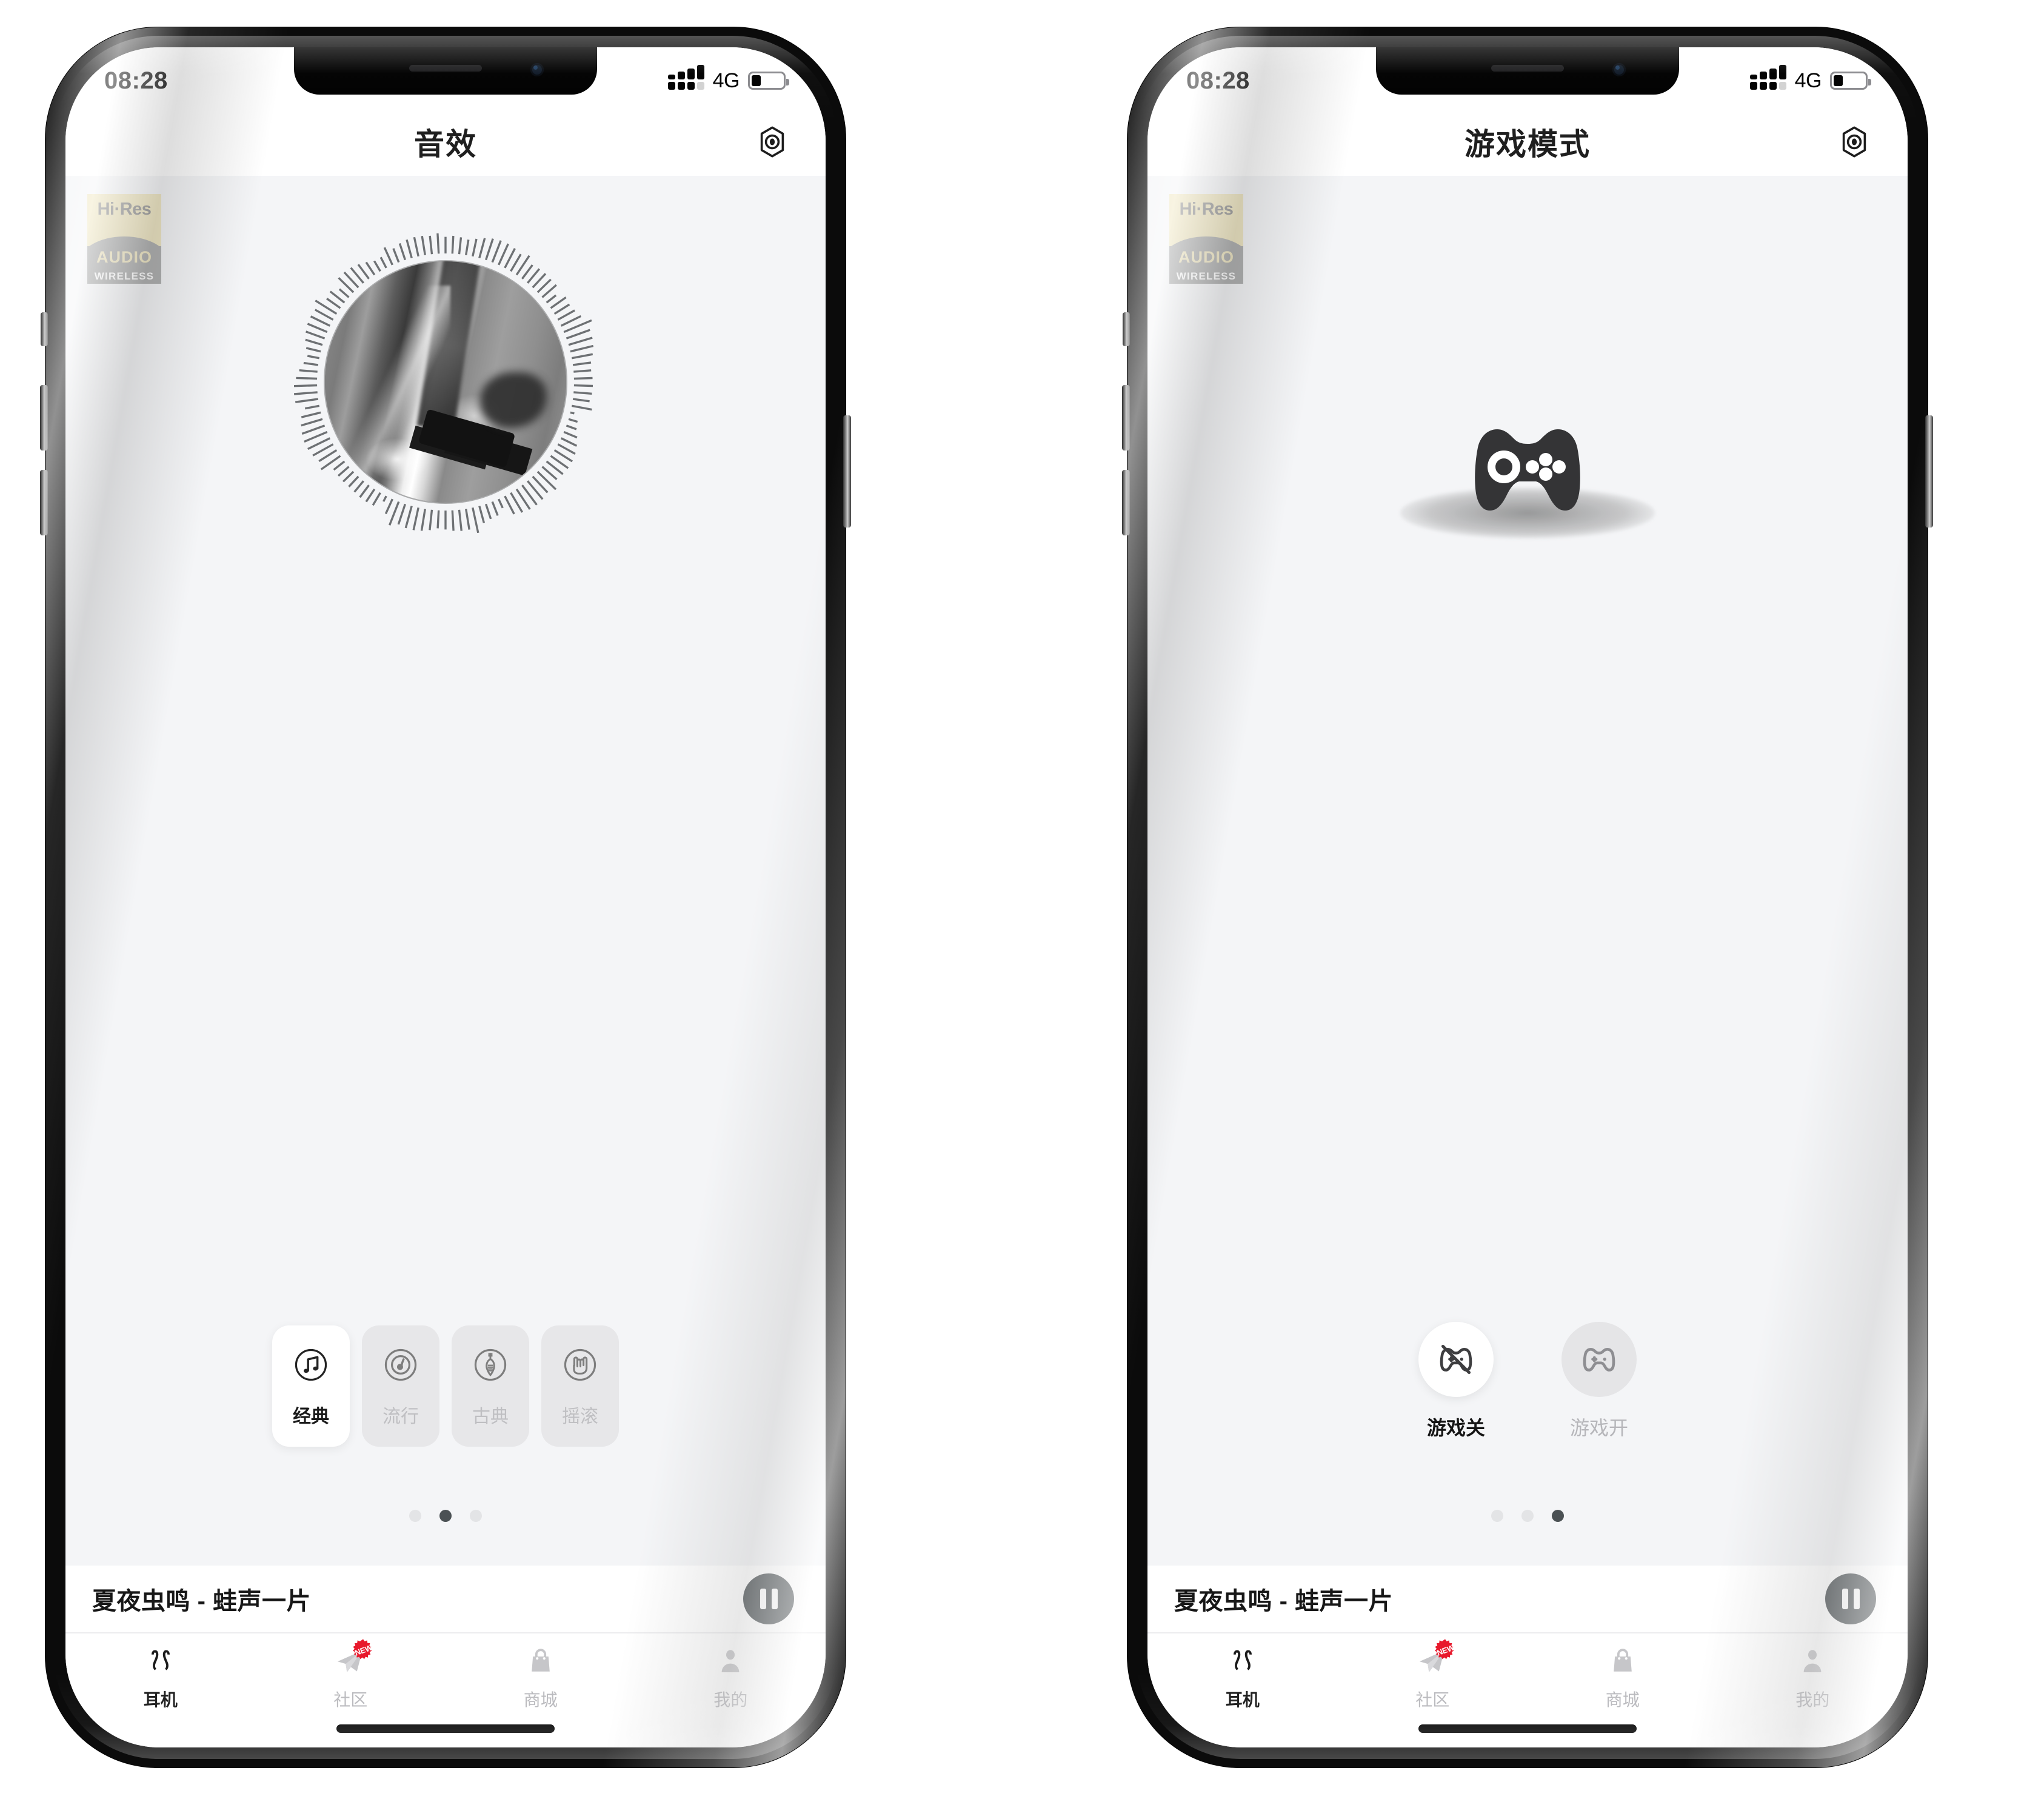 Image resolution: width=2044 pixels, height=1819 pixels. Describe the element at coordinates (580, 1364) in the screenshot. I see `rock-hand-circle-icon` at that location.